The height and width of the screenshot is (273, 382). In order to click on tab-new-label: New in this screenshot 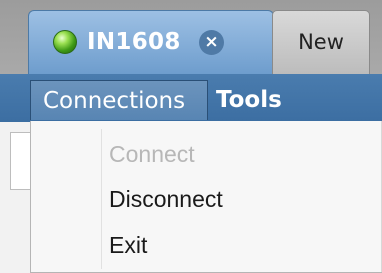, I will do `click(321, 42)`.